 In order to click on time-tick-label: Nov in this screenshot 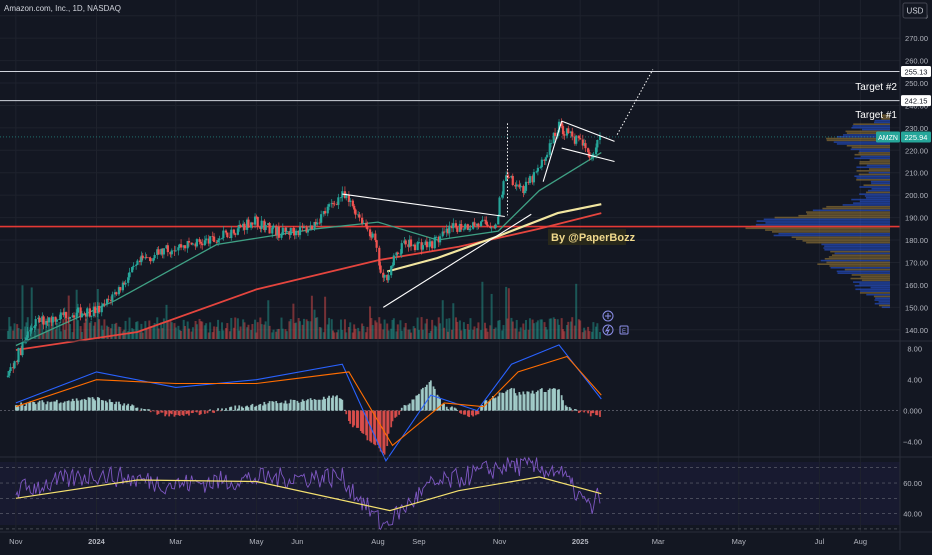, I will do `click(500, 541)`.